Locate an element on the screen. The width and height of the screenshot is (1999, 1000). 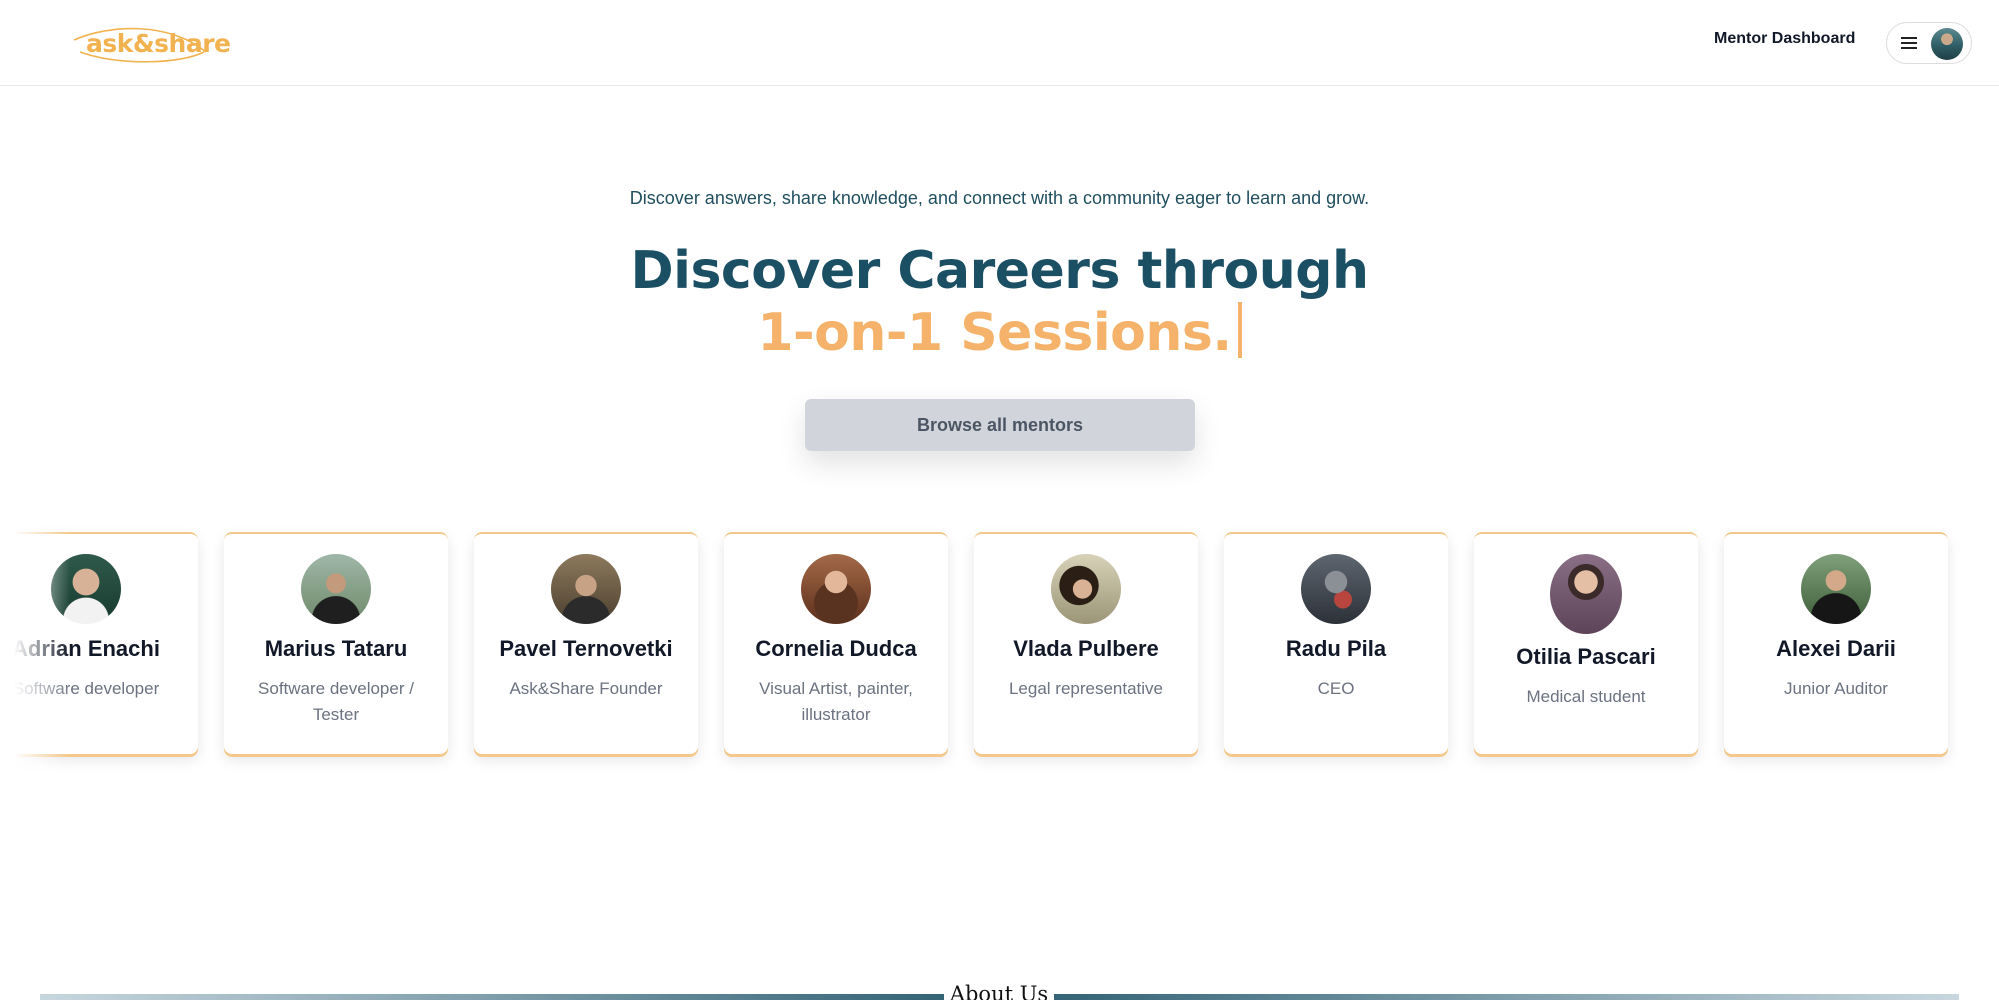
mentor-card: Vlada Pulbere Legal representative is located at coordinates (1086, 643).